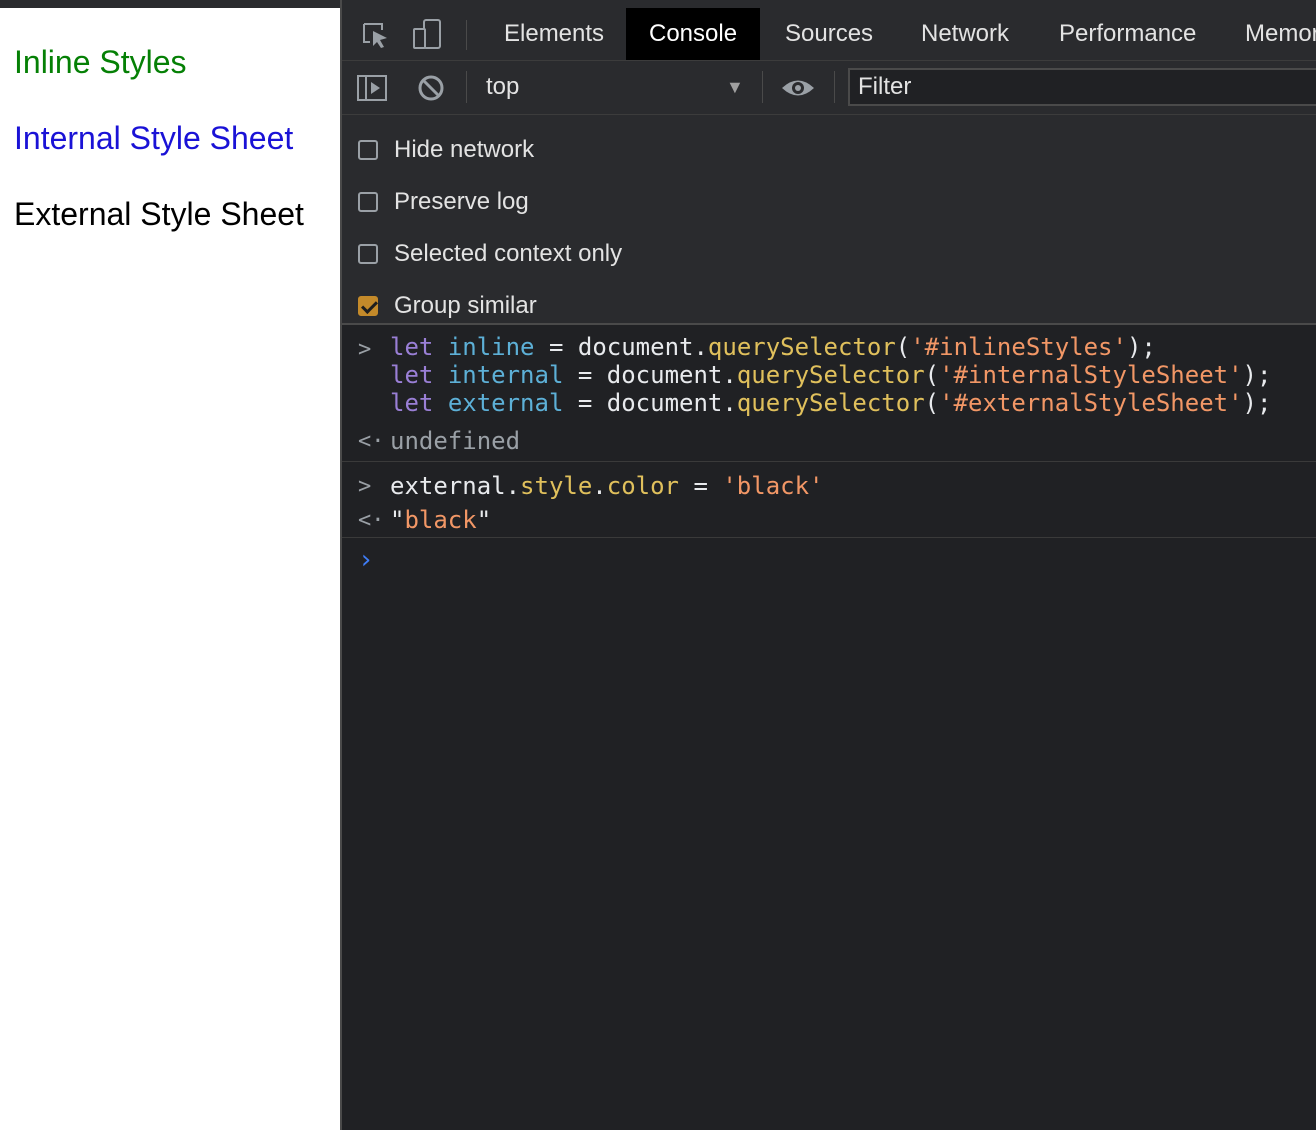 This screenshot has width=1316, height=1130. I want to click on hide-network-label: Hide network, so click(464, 149).